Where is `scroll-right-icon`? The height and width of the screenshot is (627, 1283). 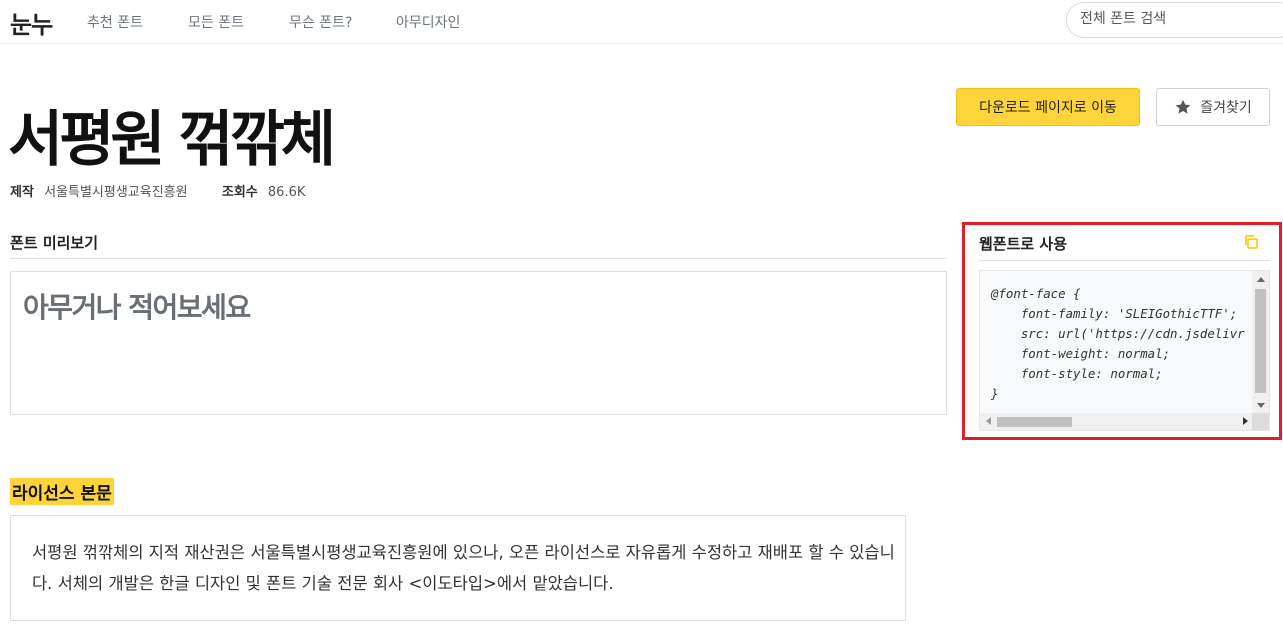
scroll-right-icon is located at coordinates (1245, 421).